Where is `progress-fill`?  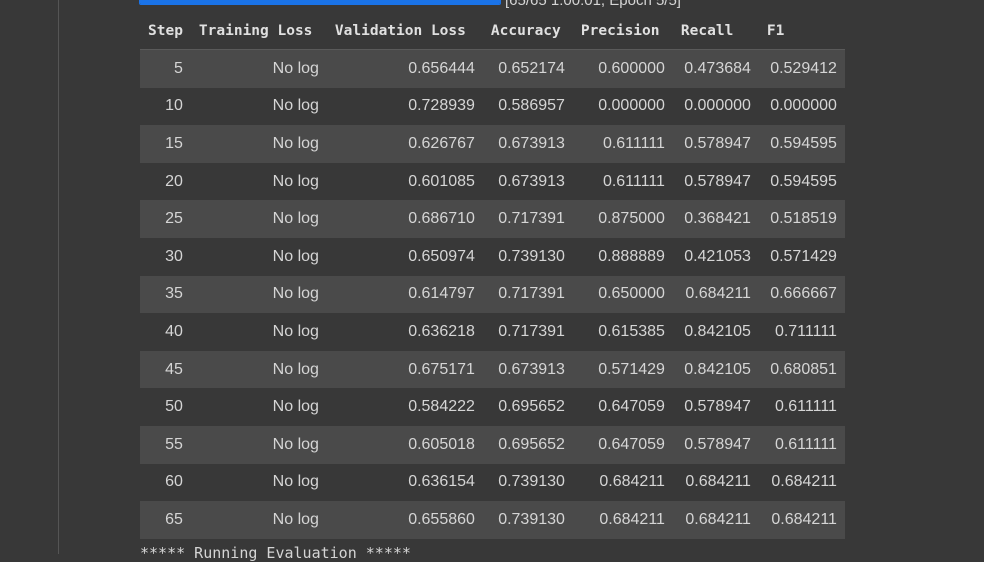
progress-fill is located at coordinates (320, 2).